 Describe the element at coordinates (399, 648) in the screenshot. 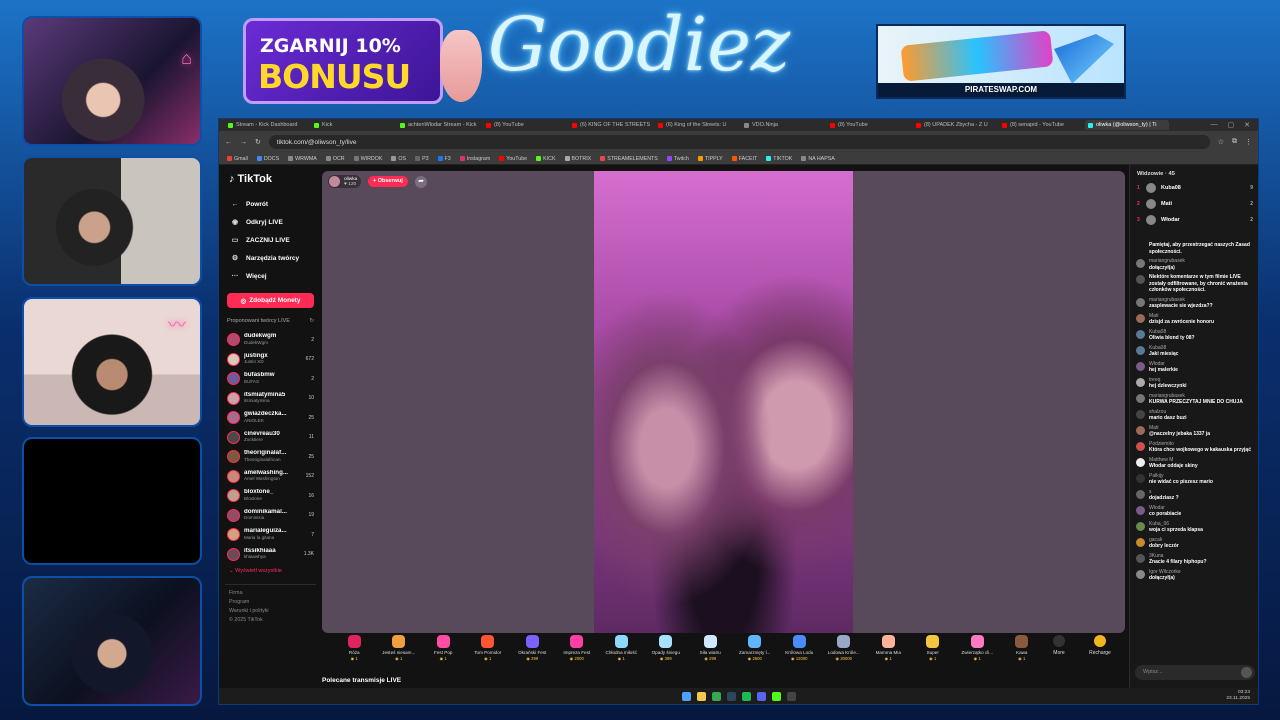

I see `gift-item: Jesteś niesam... ◉ 1` at that location.